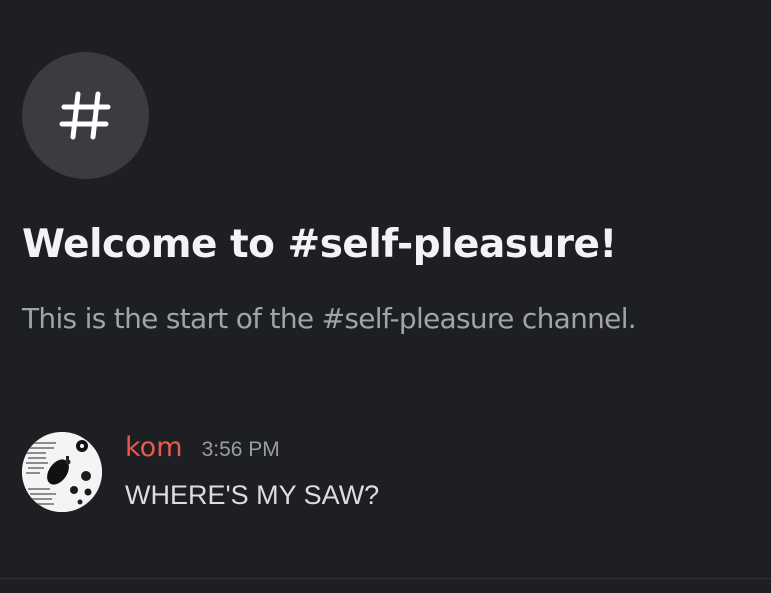 Image resolution: width=771 pixels, height=593 pixels. I want to click on message-timestamp: 3:56 PM, so click(240, 449).